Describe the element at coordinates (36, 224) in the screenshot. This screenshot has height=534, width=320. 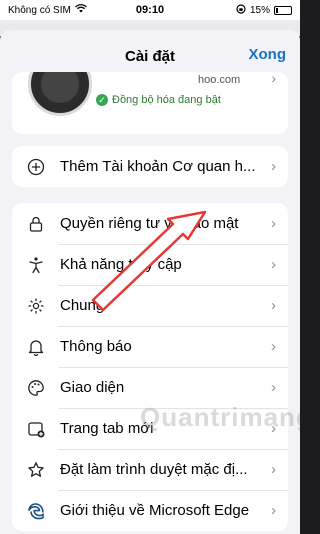
I see `lock-icon` at that location.